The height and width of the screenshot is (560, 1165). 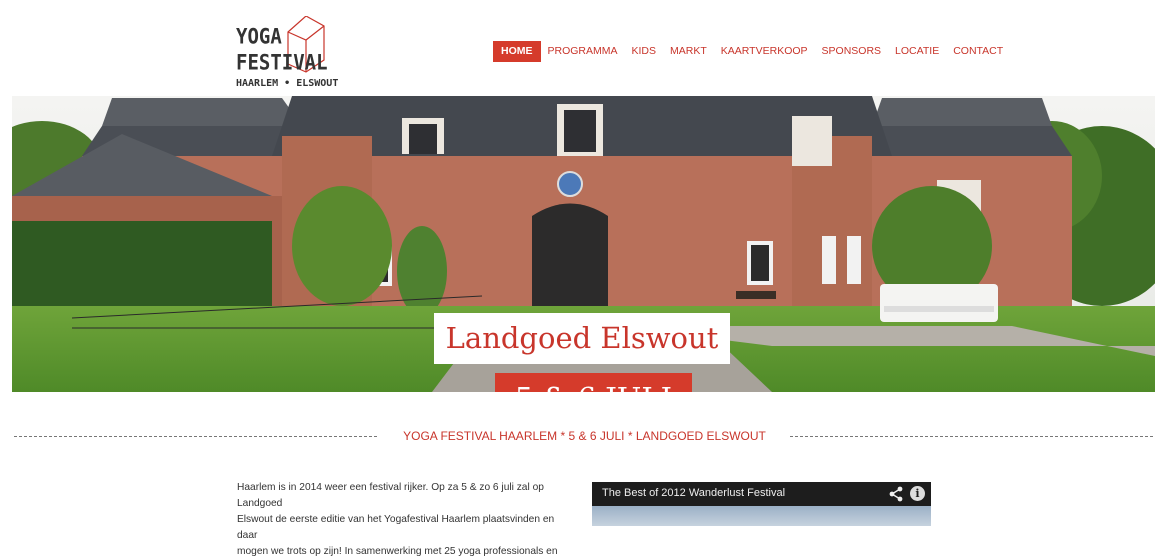 I want to click on video-title: The Best of 2012 Wanderlust Festival, so click(x=693, y=493).